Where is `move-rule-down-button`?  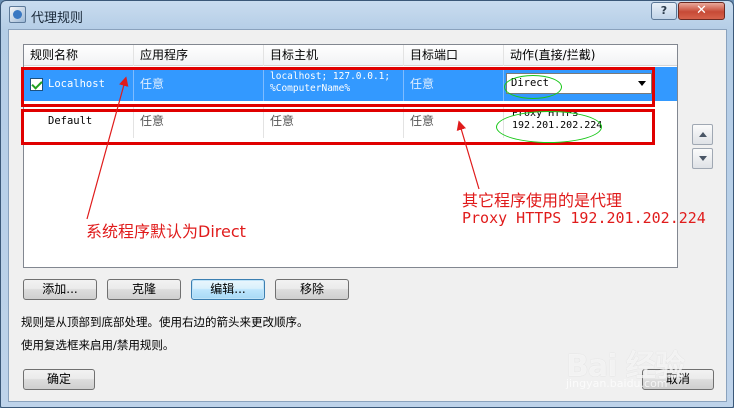 move-rule-down-button is located at coordinates (702, 158).